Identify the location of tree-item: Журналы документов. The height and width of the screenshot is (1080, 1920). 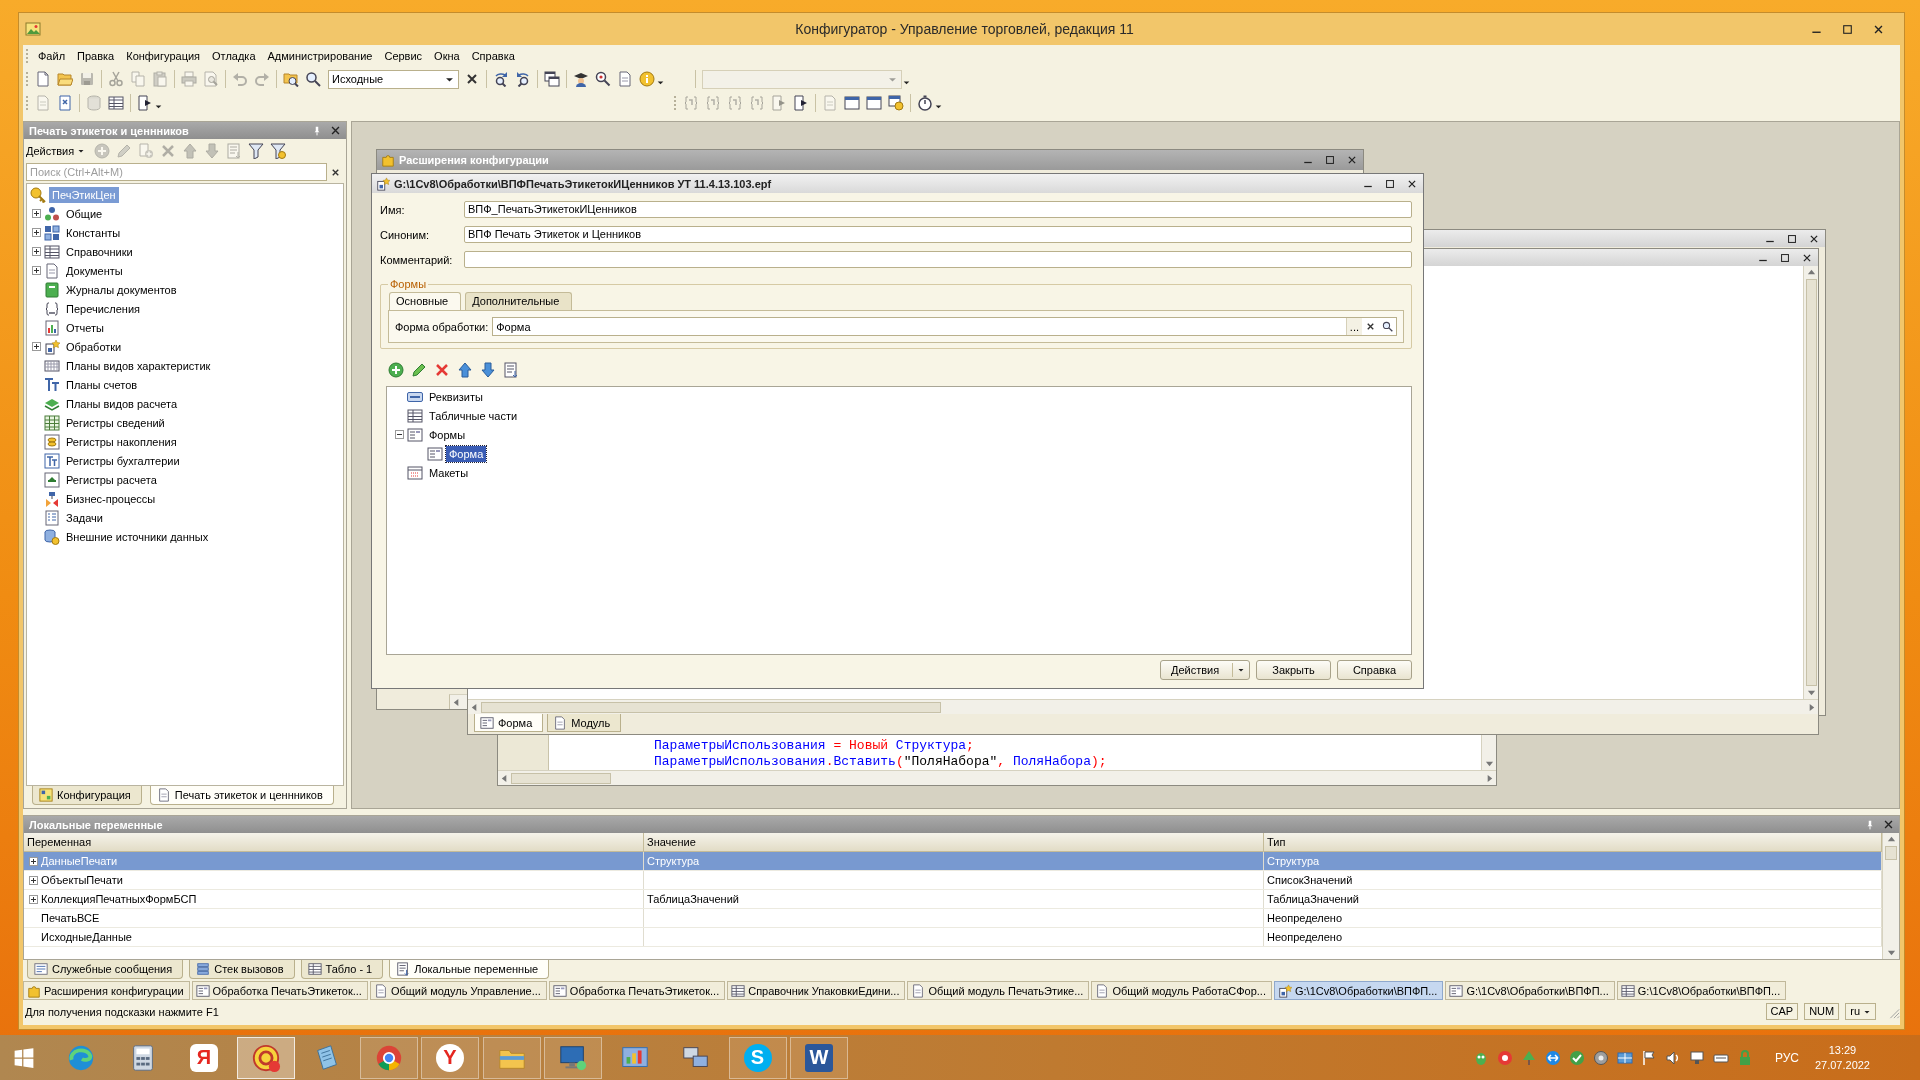
(121, 289).